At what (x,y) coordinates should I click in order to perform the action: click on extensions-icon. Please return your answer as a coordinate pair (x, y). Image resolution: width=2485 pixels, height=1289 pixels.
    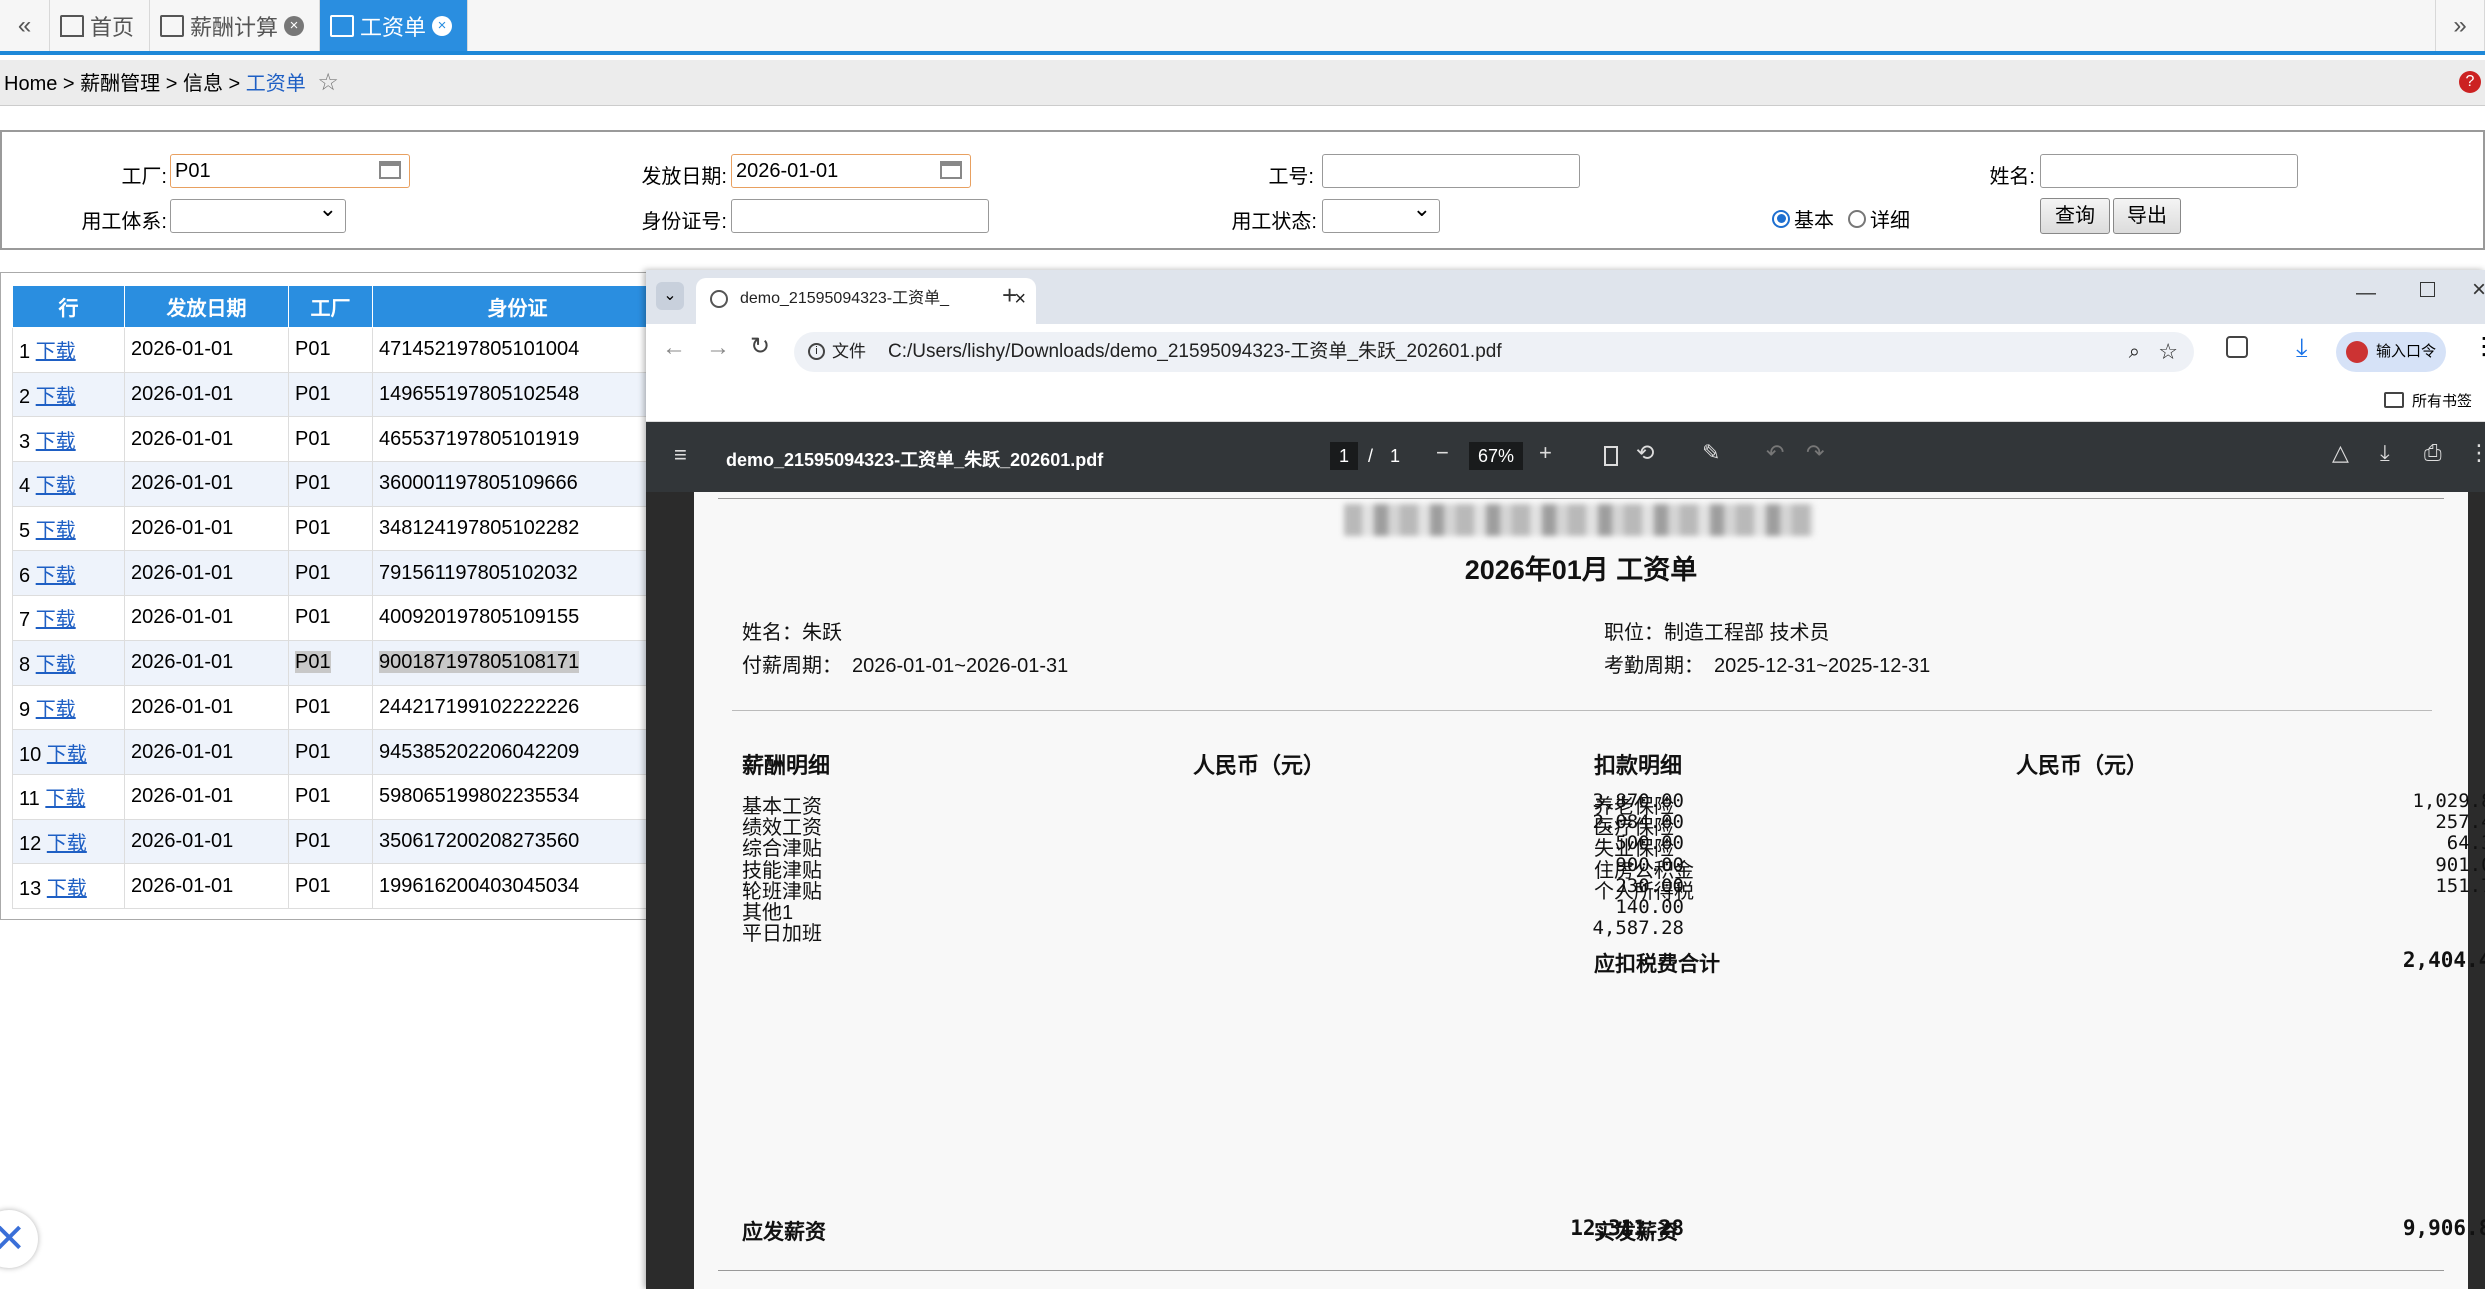
    Looking at the image, I should click on (2237, 347).